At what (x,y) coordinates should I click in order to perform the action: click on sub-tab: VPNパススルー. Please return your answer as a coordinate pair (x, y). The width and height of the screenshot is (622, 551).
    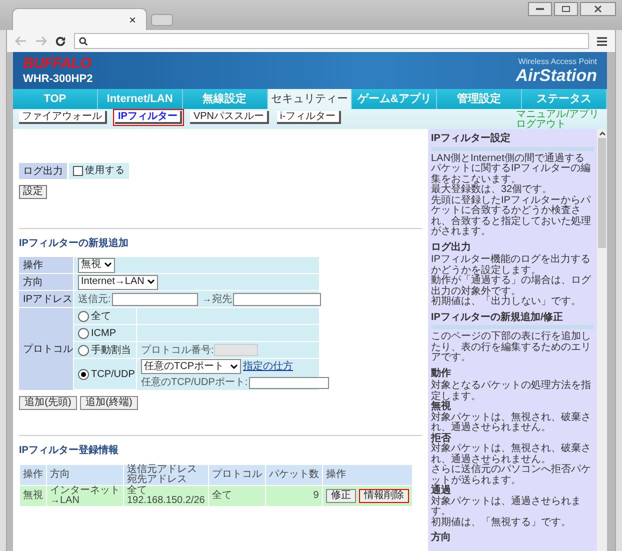
    Looking at the image, I should click on (230, 117).